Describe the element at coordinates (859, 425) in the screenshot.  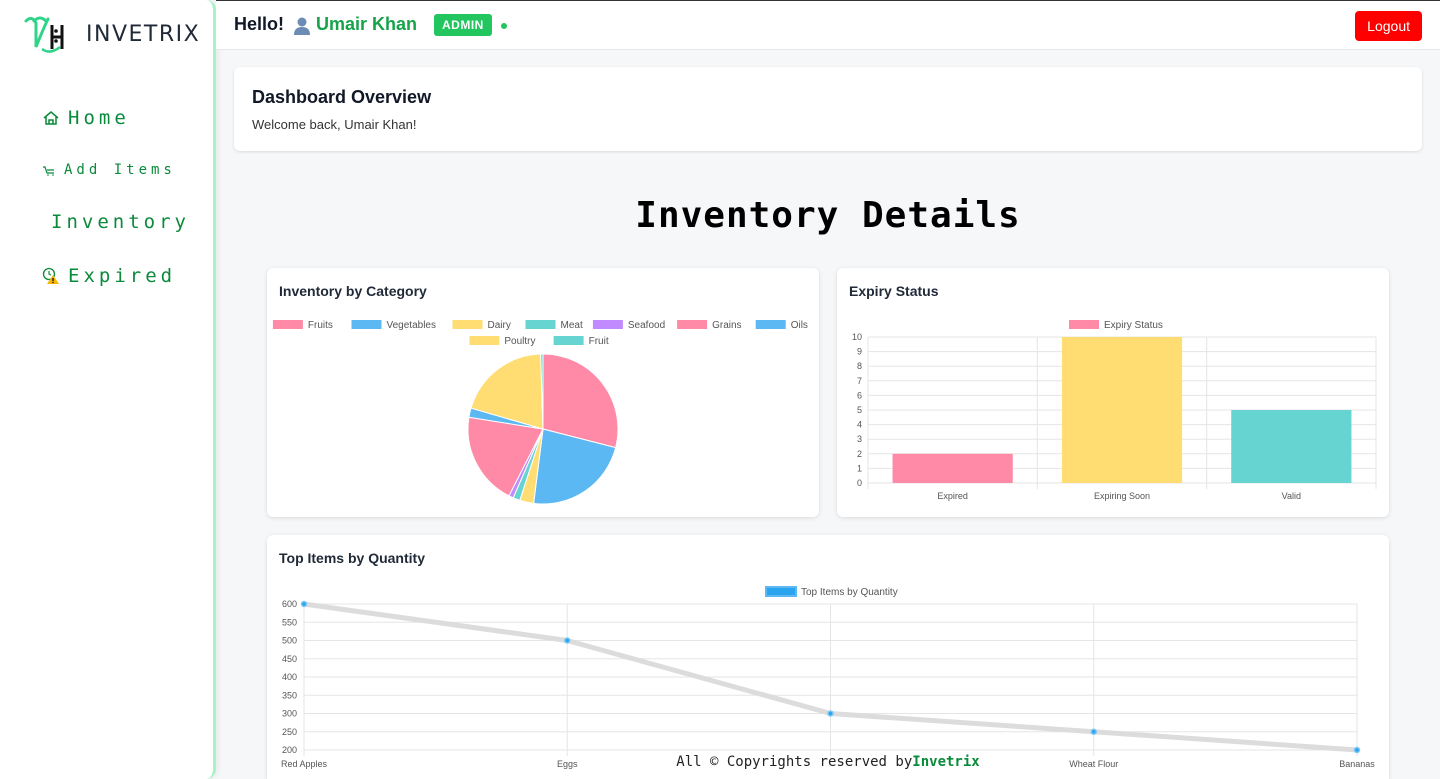
I see `y-tick-label: 4` at that location.